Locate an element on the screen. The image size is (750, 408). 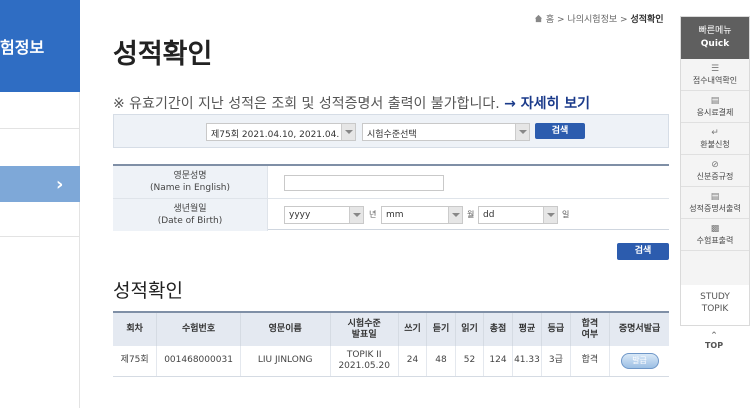
writing-score: 24 is located at coordinates (413, 361).